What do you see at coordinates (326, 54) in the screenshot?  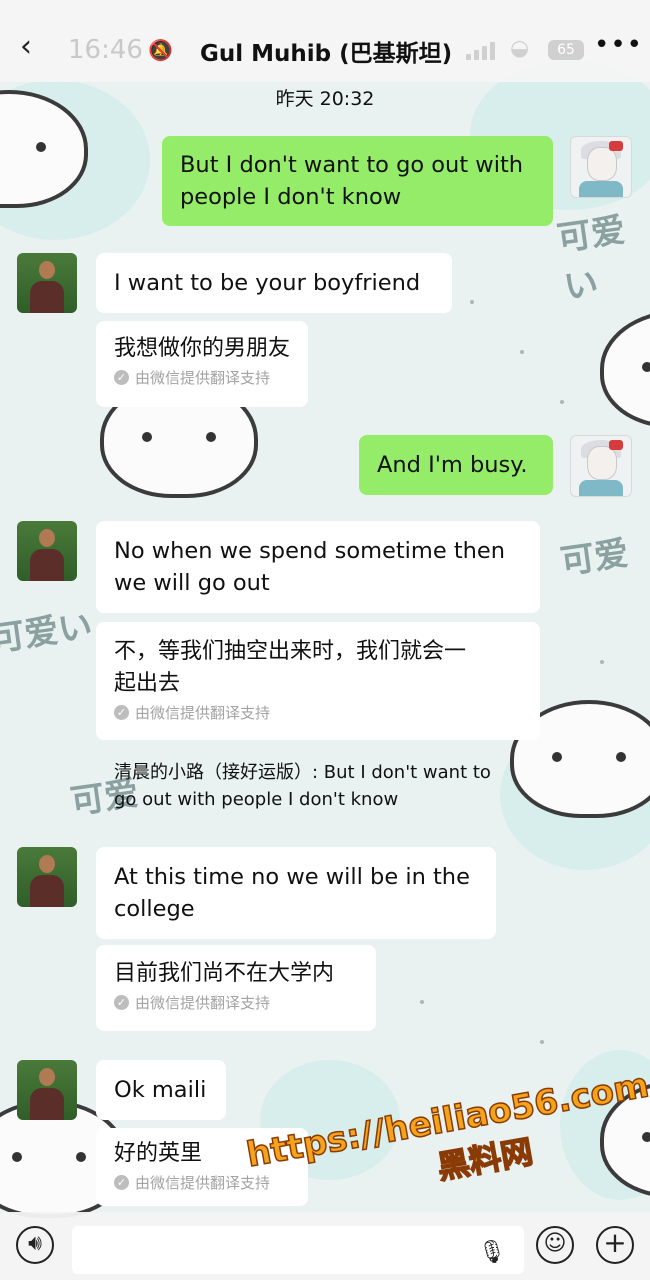 I see `chat-title: Gul Muhib (巴基斯坦)` at bounding box center [326, 54].